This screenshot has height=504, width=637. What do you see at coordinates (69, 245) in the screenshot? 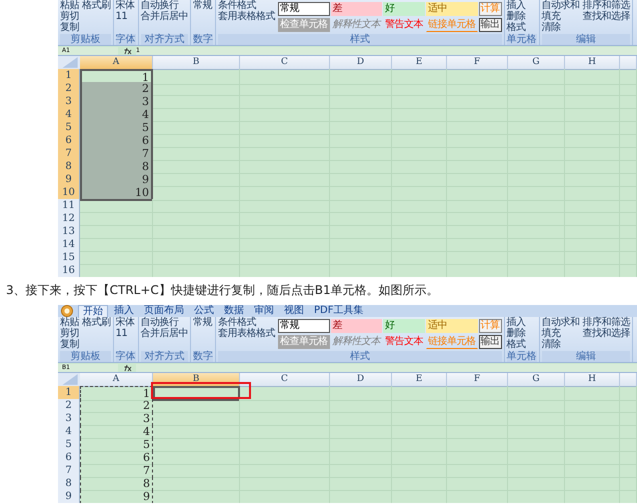
I see `row-header: 14` at bounding box center [69, 245].